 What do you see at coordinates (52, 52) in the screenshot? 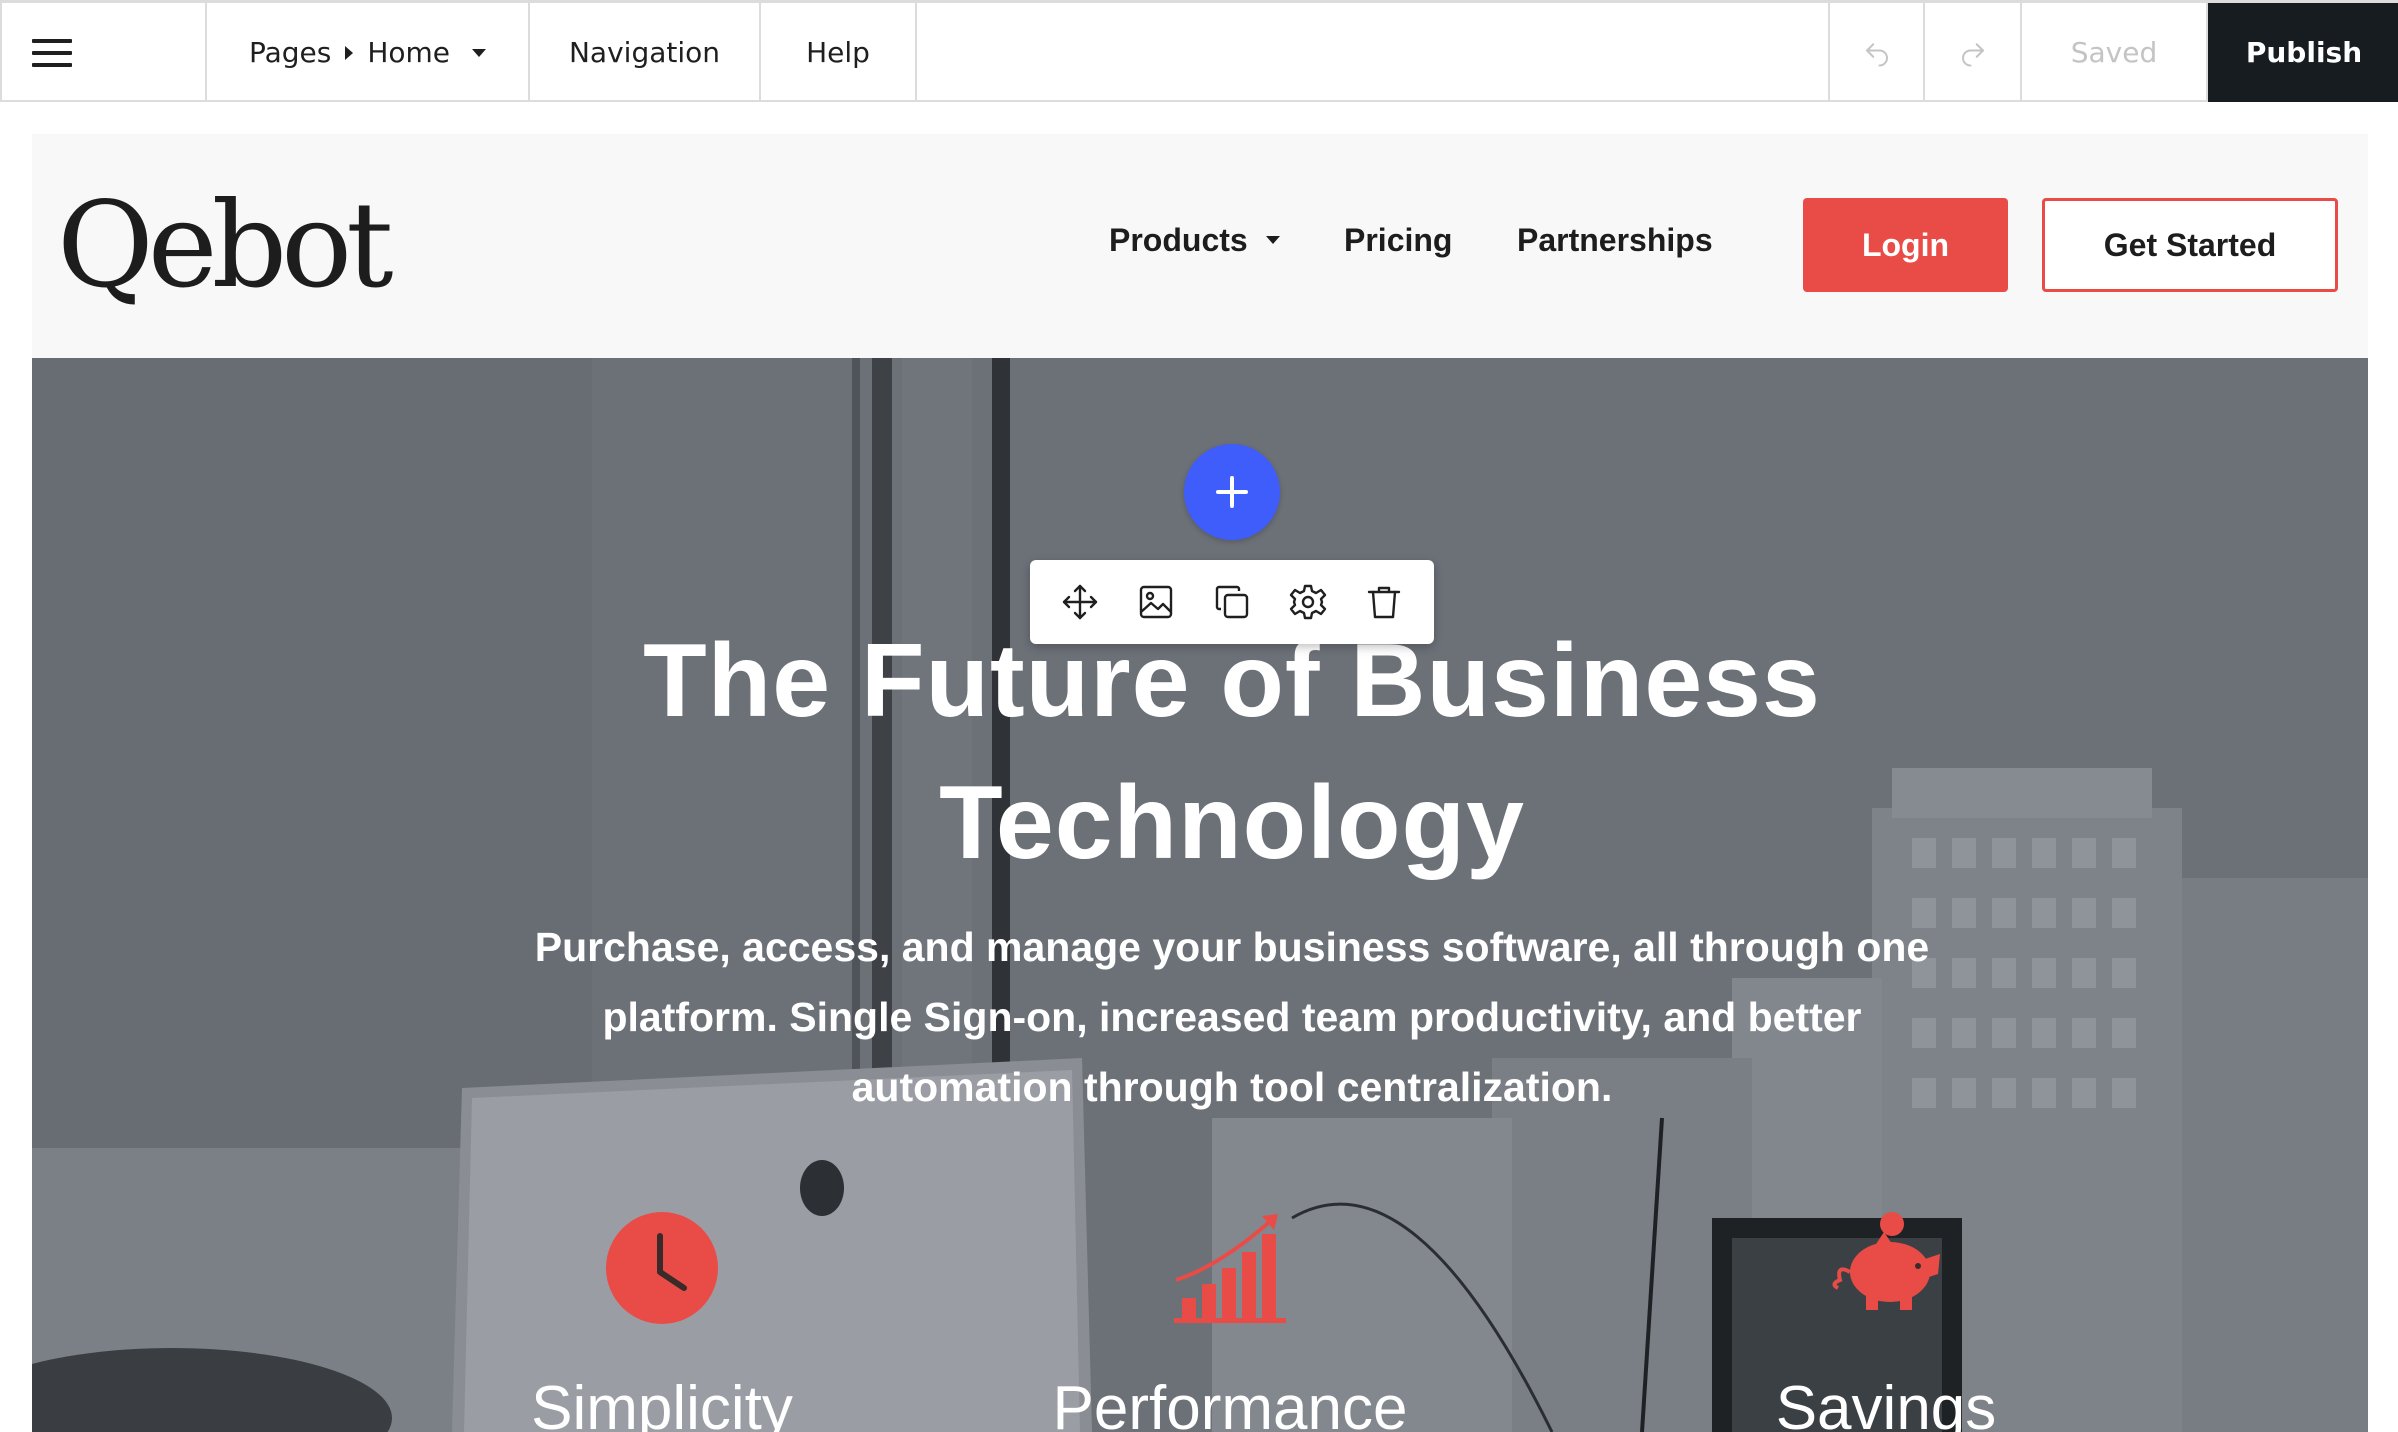
I see `hamburger-icon` at bounding box center [52, 52].